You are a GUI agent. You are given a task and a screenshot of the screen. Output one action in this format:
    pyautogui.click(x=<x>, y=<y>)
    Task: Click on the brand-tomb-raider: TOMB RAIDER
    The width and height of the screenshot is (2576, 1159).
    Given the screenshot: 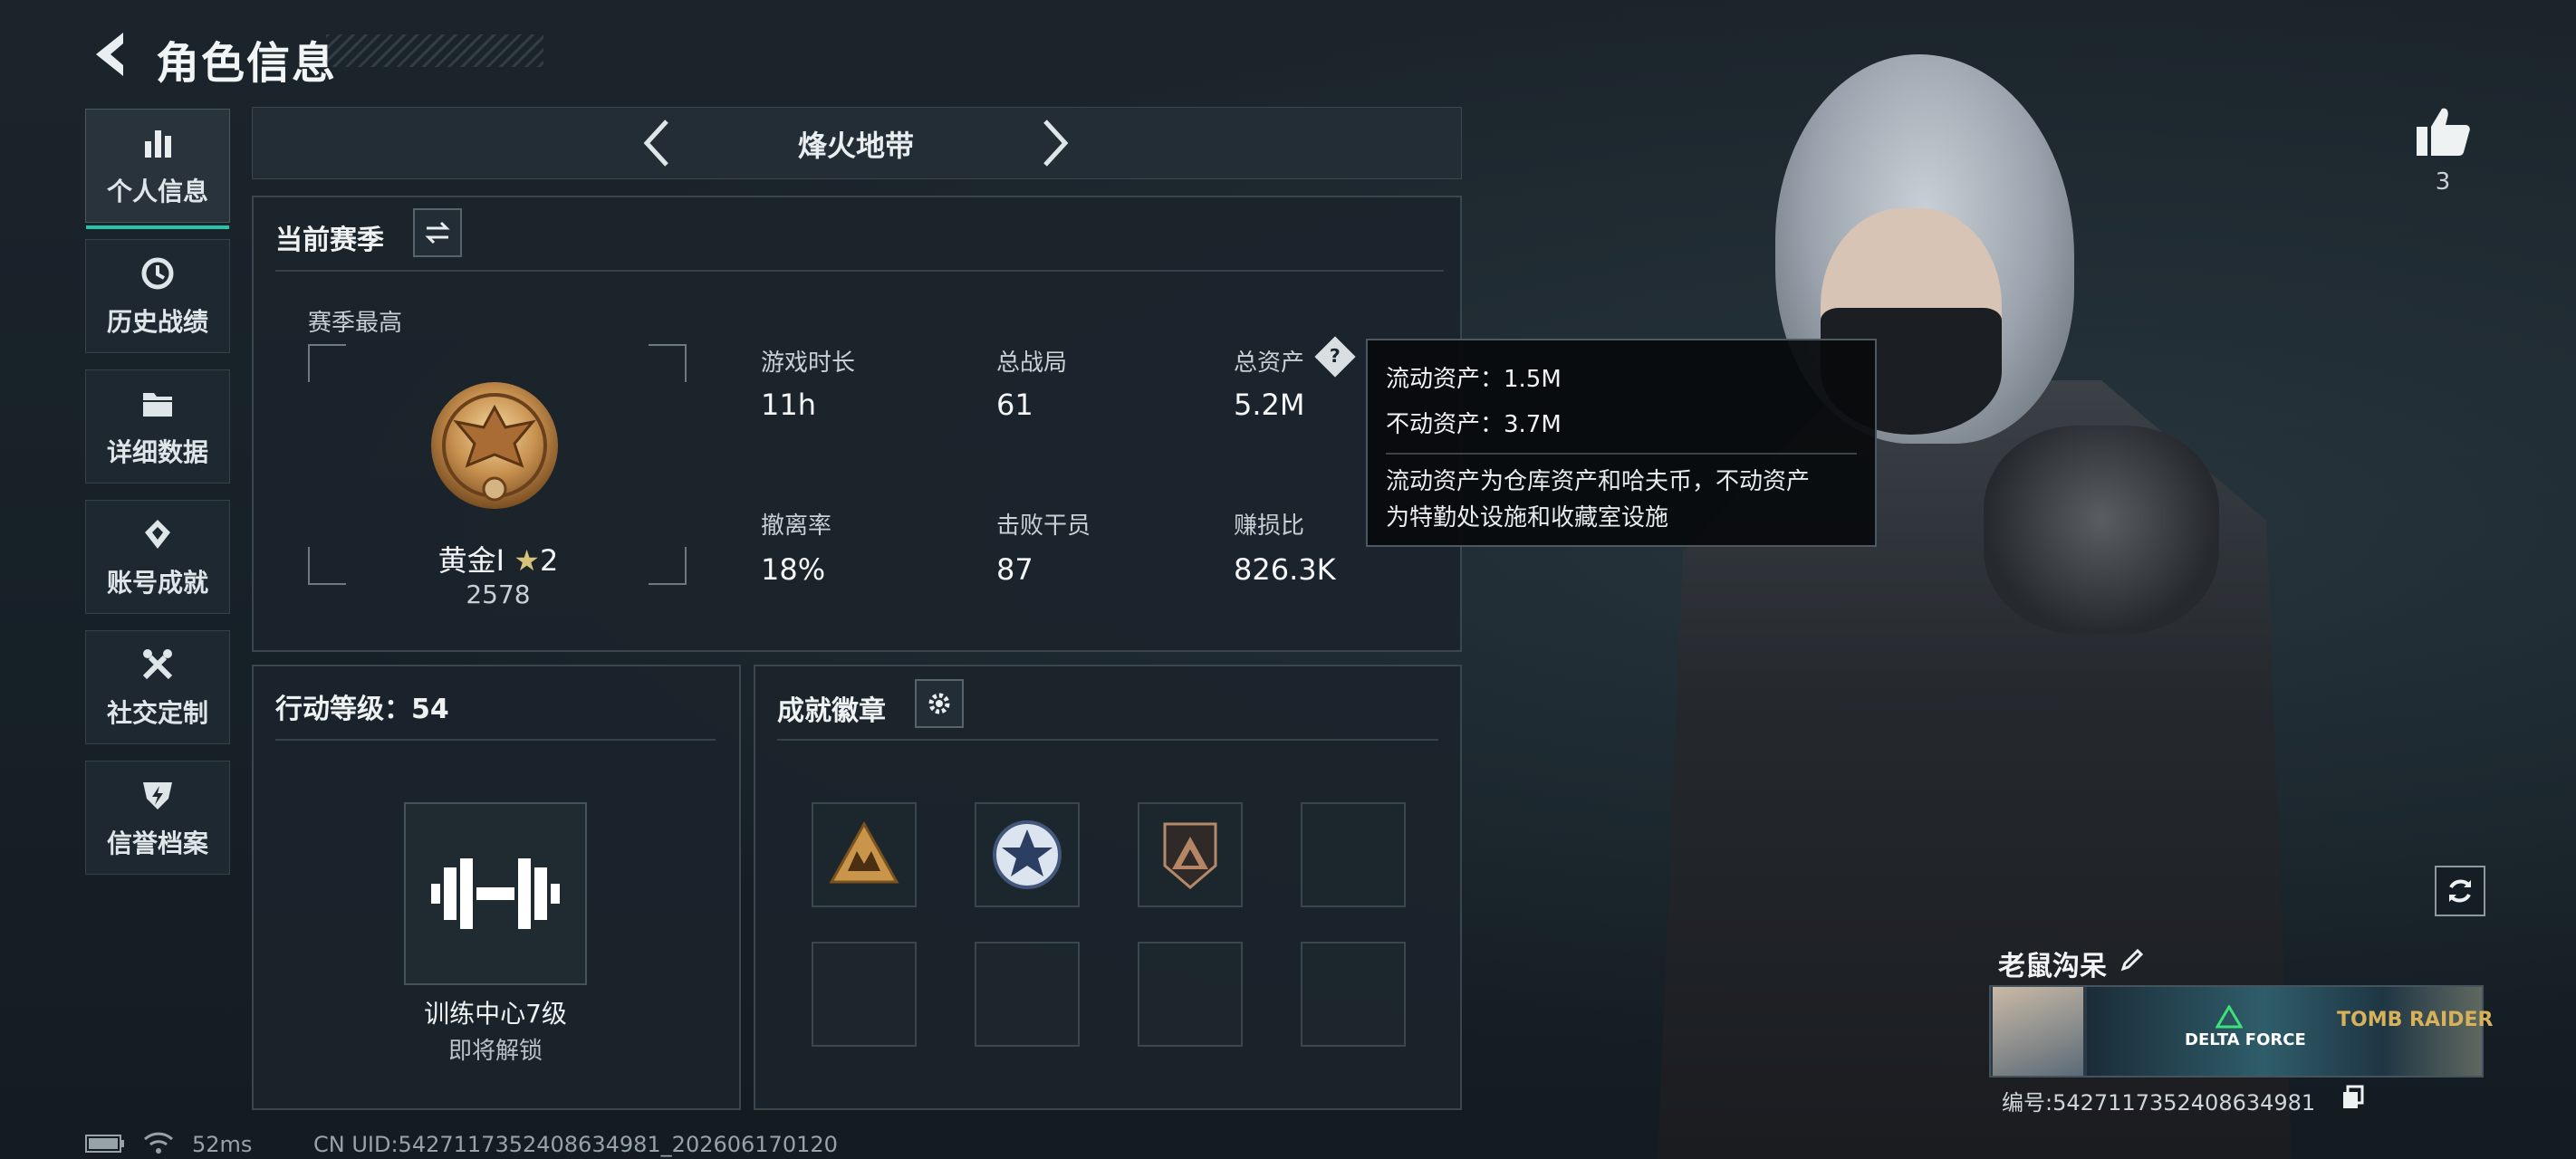 What is the action you would take?
    pyautogui.click(x=2415, y=1020)
    